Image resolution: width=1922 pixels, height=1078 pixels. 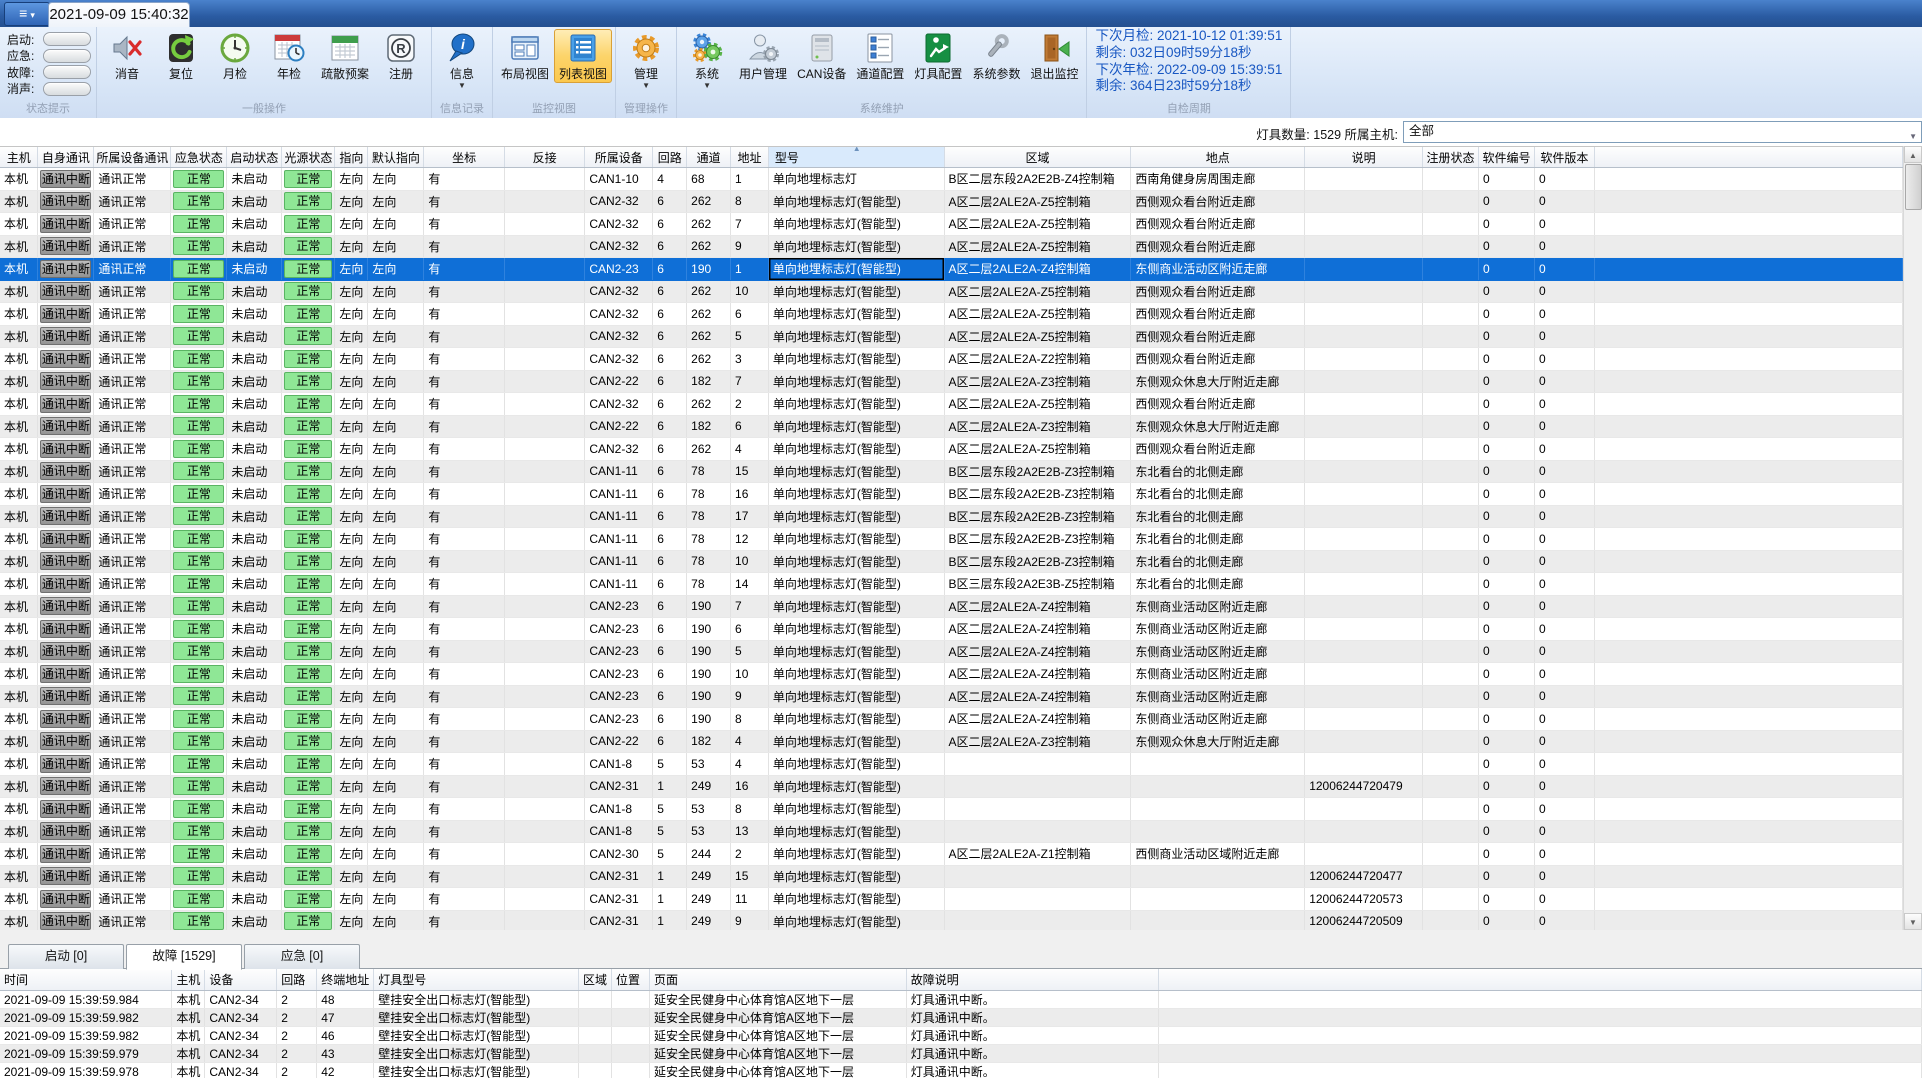 I want to click on col-header-回路: 回路, so click(x=670, y=157).